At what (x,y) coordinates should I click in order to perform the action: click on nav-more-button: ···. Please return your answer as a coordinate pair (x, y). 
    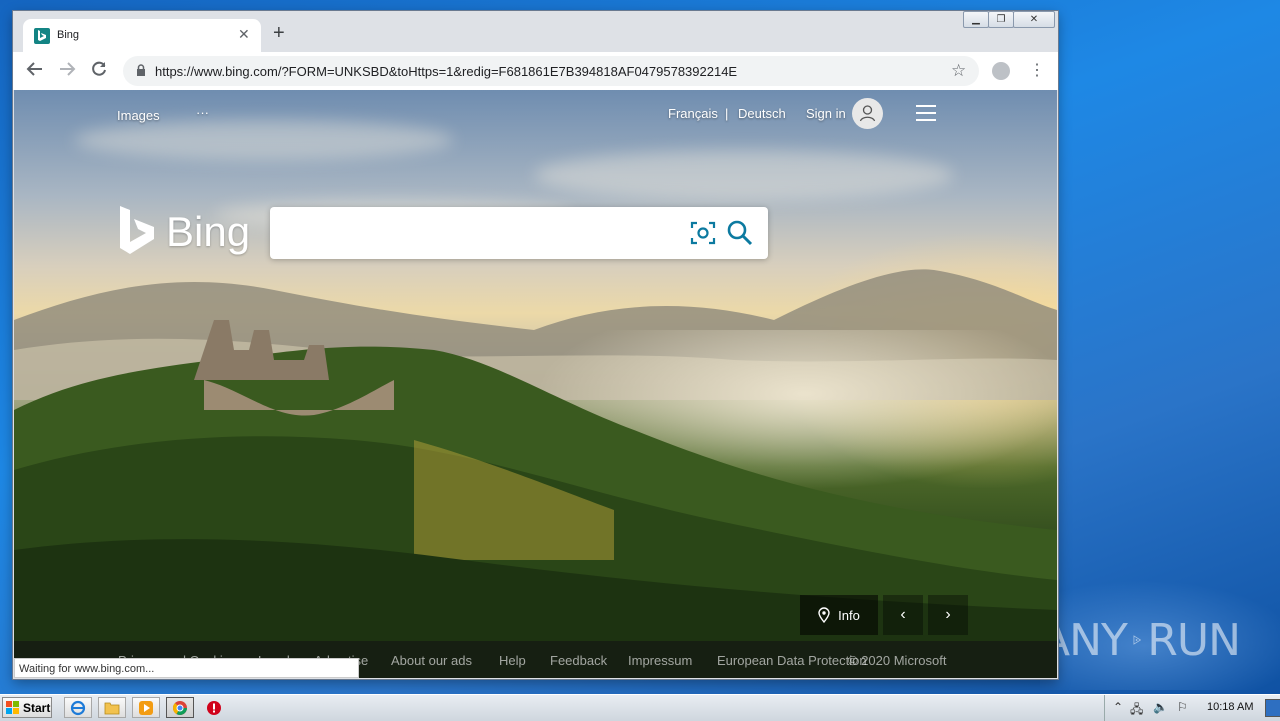
    Looking at the image, I should click on (202, 112).